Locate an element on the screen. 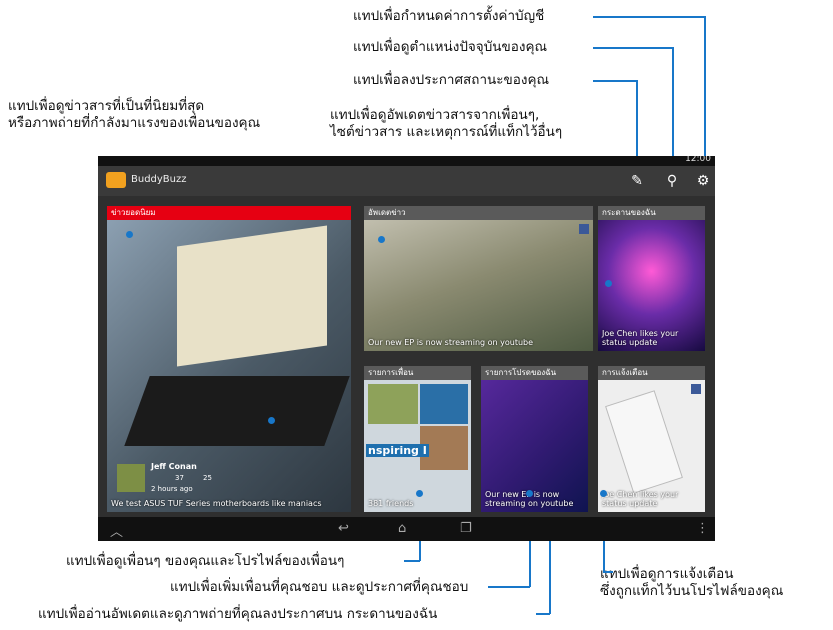 This screenshot has width=833, height=630. marker-friends is located at coordinates (419, 493).